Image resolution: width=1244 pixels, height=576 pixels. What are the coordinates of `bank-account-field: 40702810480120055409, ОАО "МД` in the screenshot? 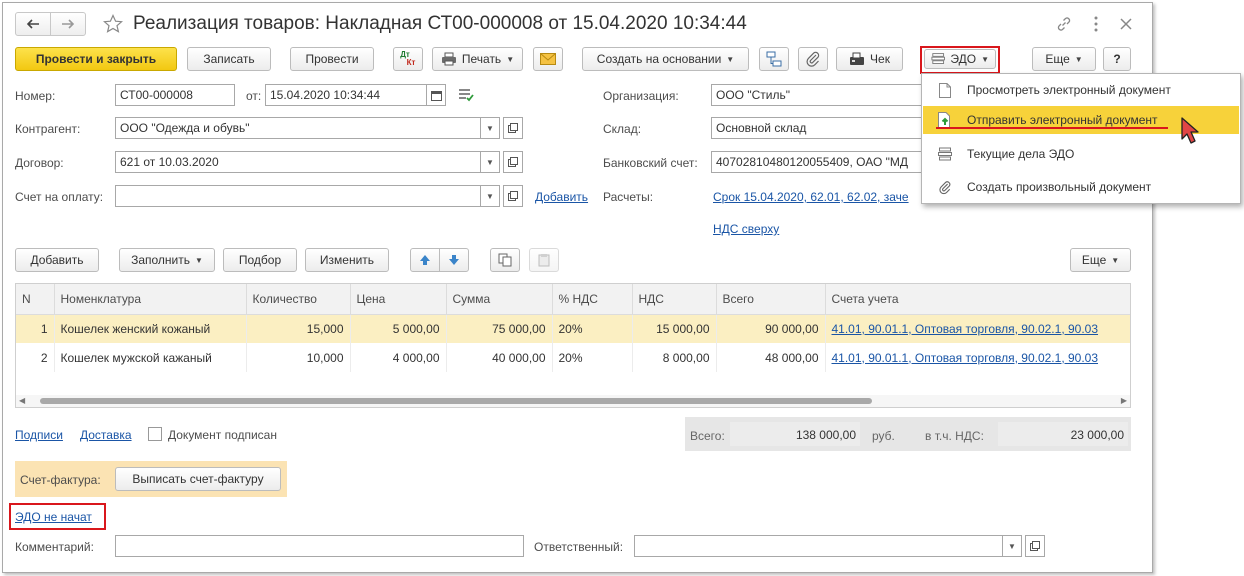 It's located at (821, 162).